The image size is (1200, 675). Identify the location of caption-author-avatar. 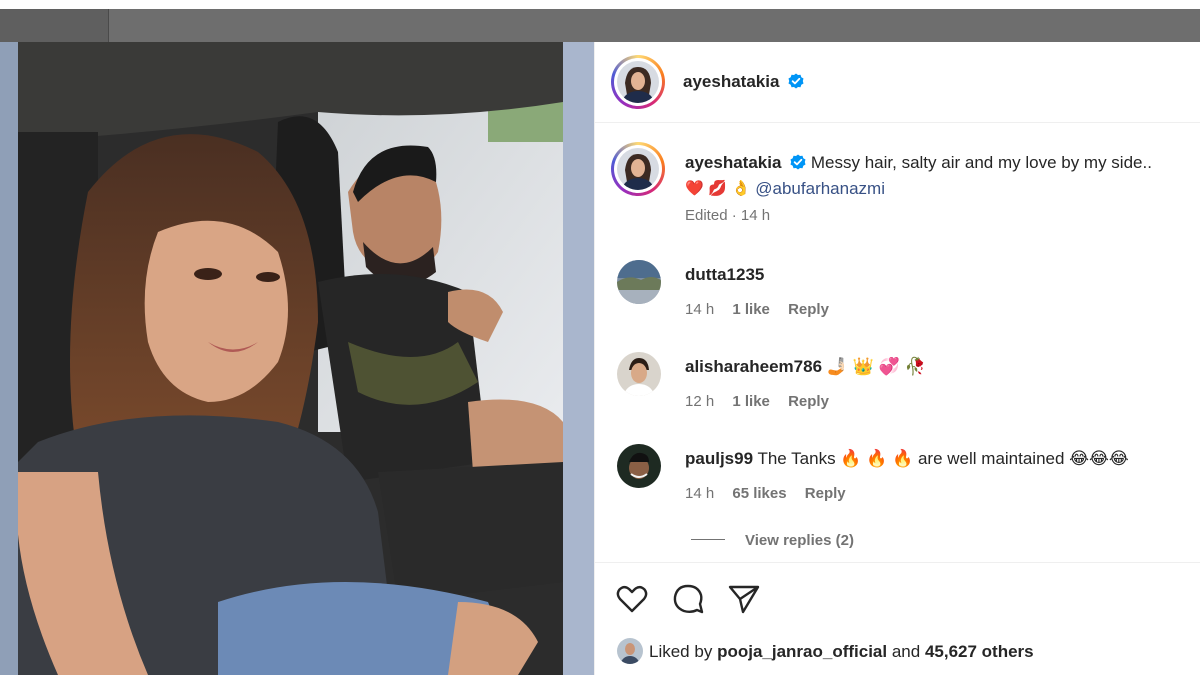
(638, 169).